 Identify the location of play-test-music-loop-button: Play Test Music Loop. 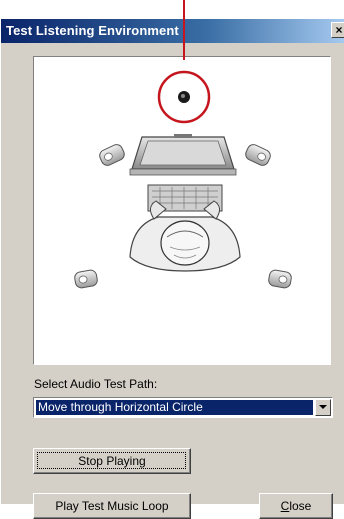
(112, 506).